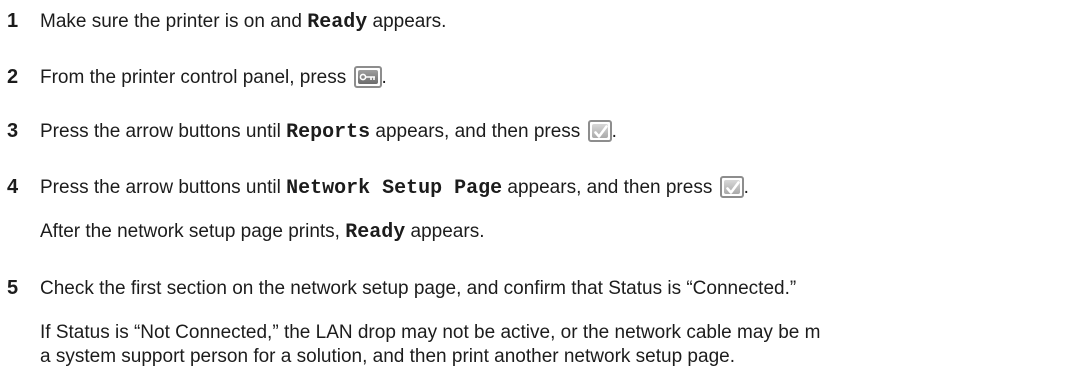 This screenshot has width=1082, height=374. I want to click on step-number: 2, so click(13, 77).